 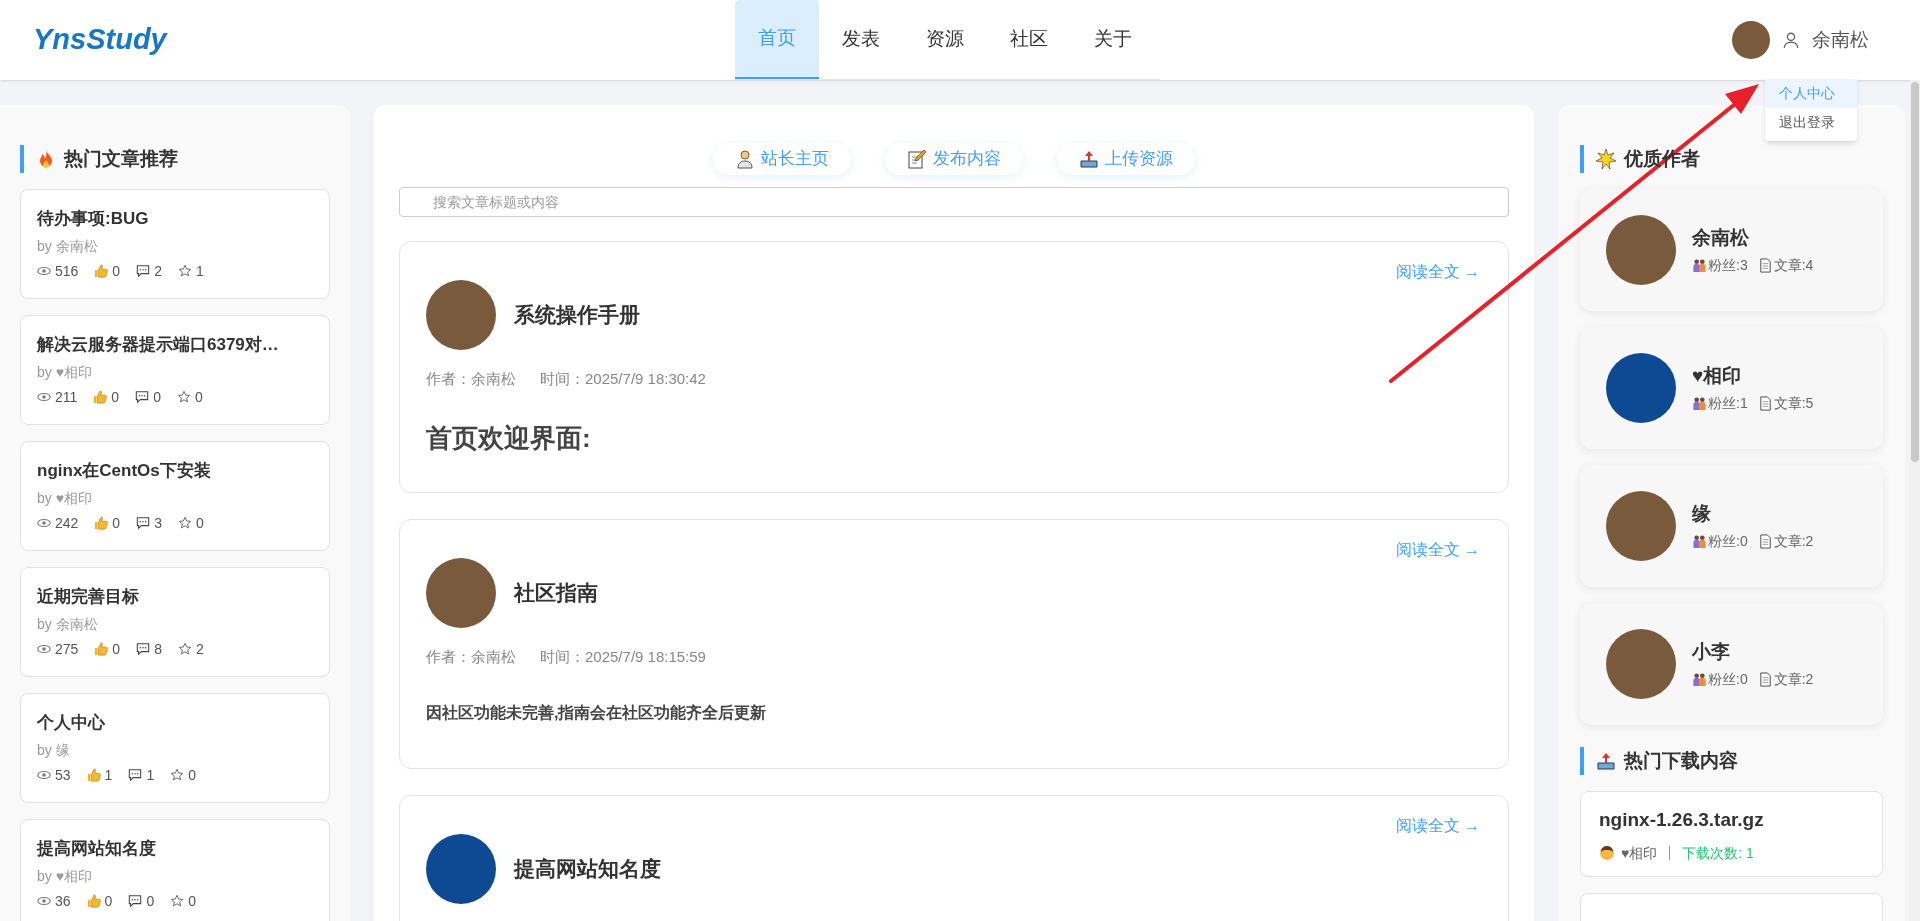 I want to click on post-title: 系统操作手册, so click(x=577, y=315).